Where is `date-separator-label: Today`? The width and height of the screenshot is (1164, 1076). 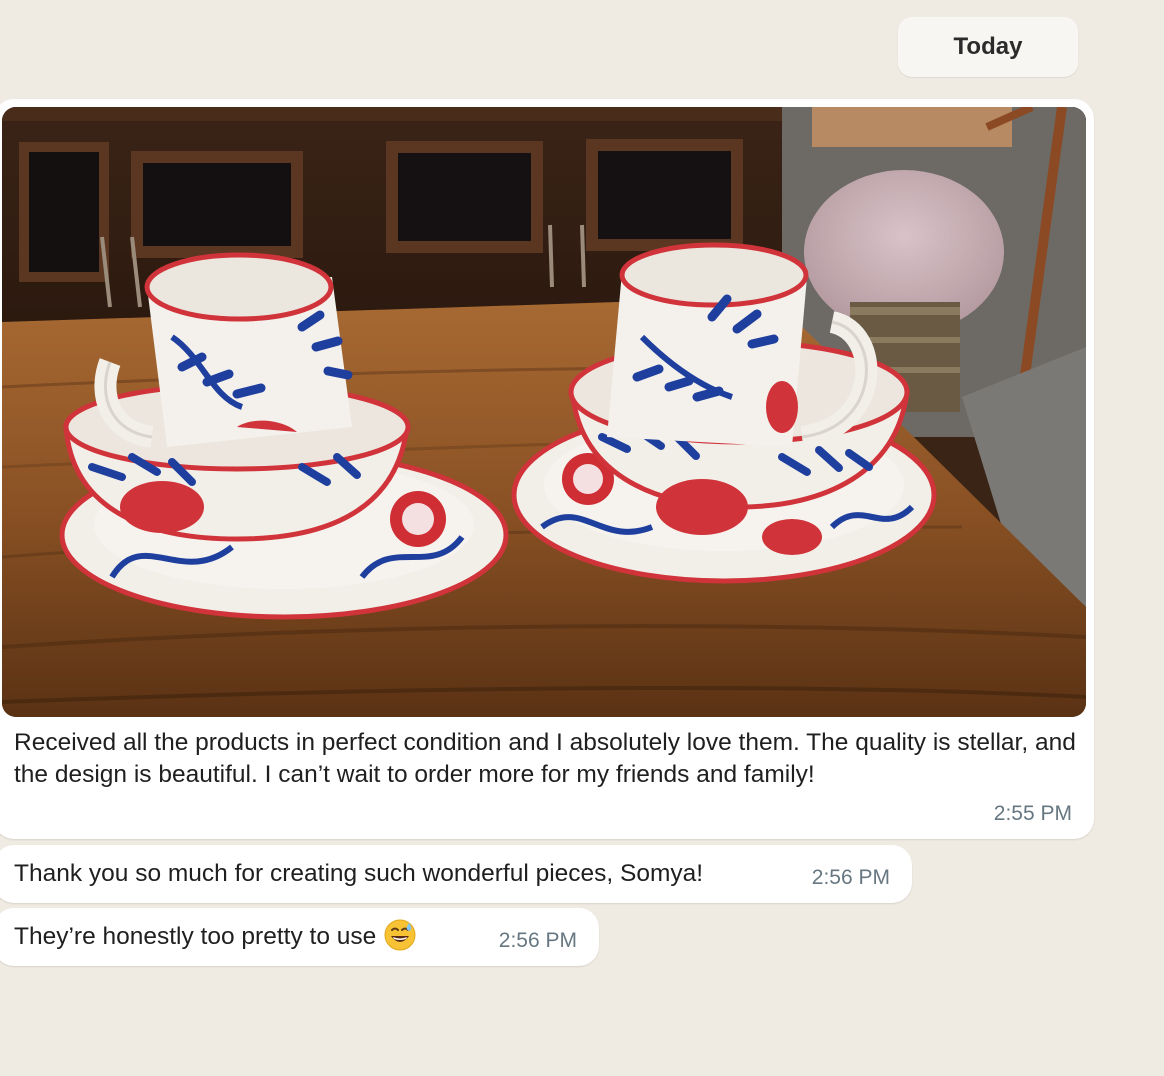
date-separator-label: Today is located at coordinates (988, 46).